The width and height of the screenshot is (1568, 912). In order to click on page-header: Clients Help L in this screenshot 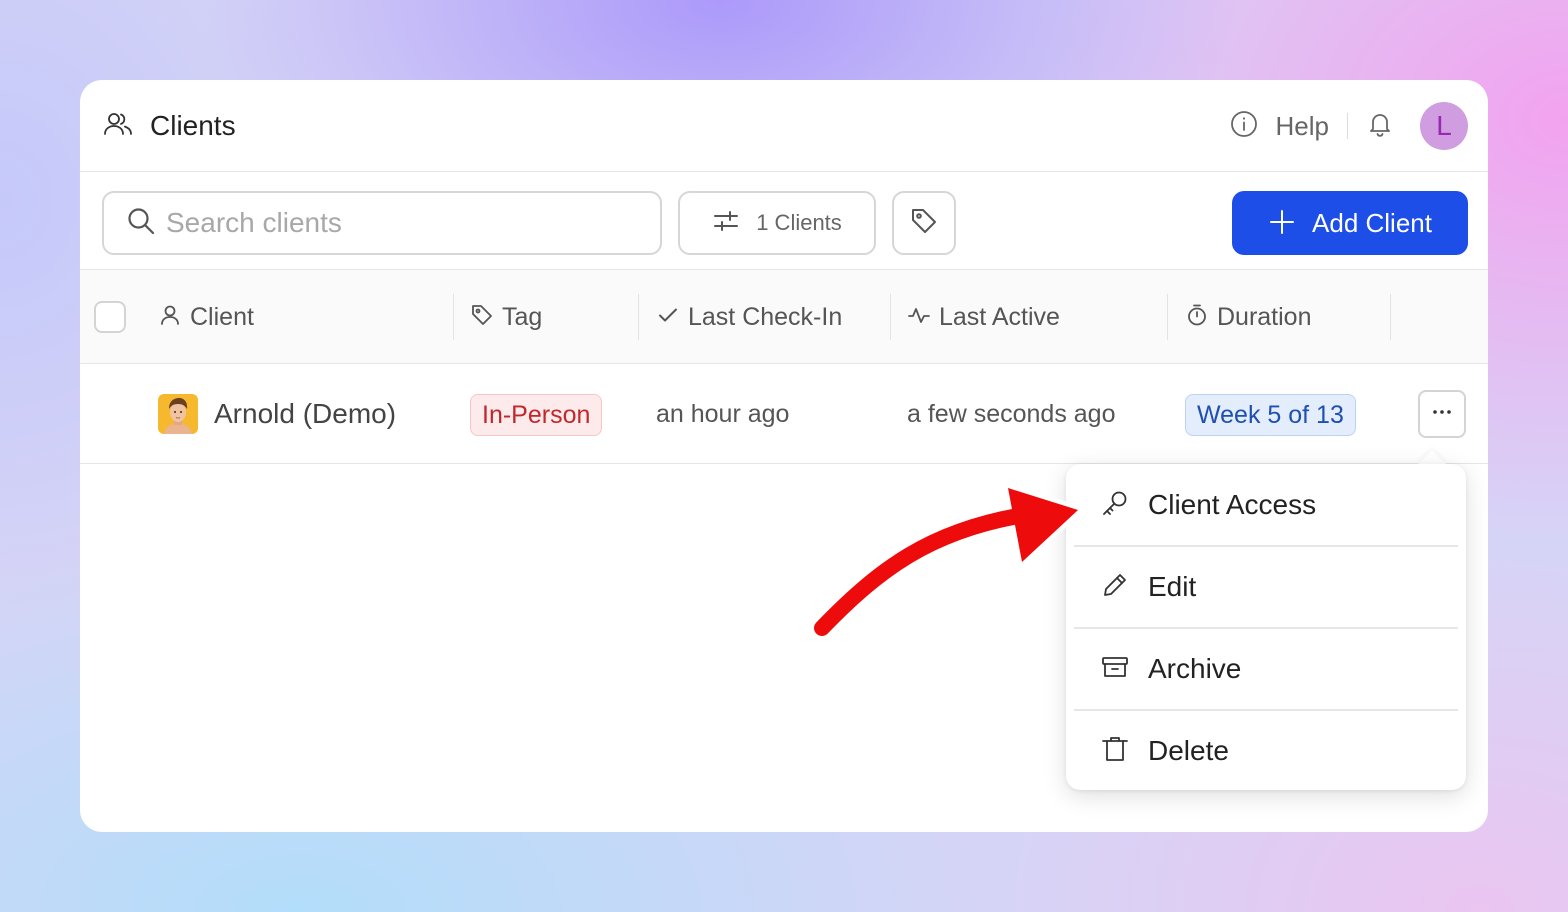, I will do `click(784, 126)`.